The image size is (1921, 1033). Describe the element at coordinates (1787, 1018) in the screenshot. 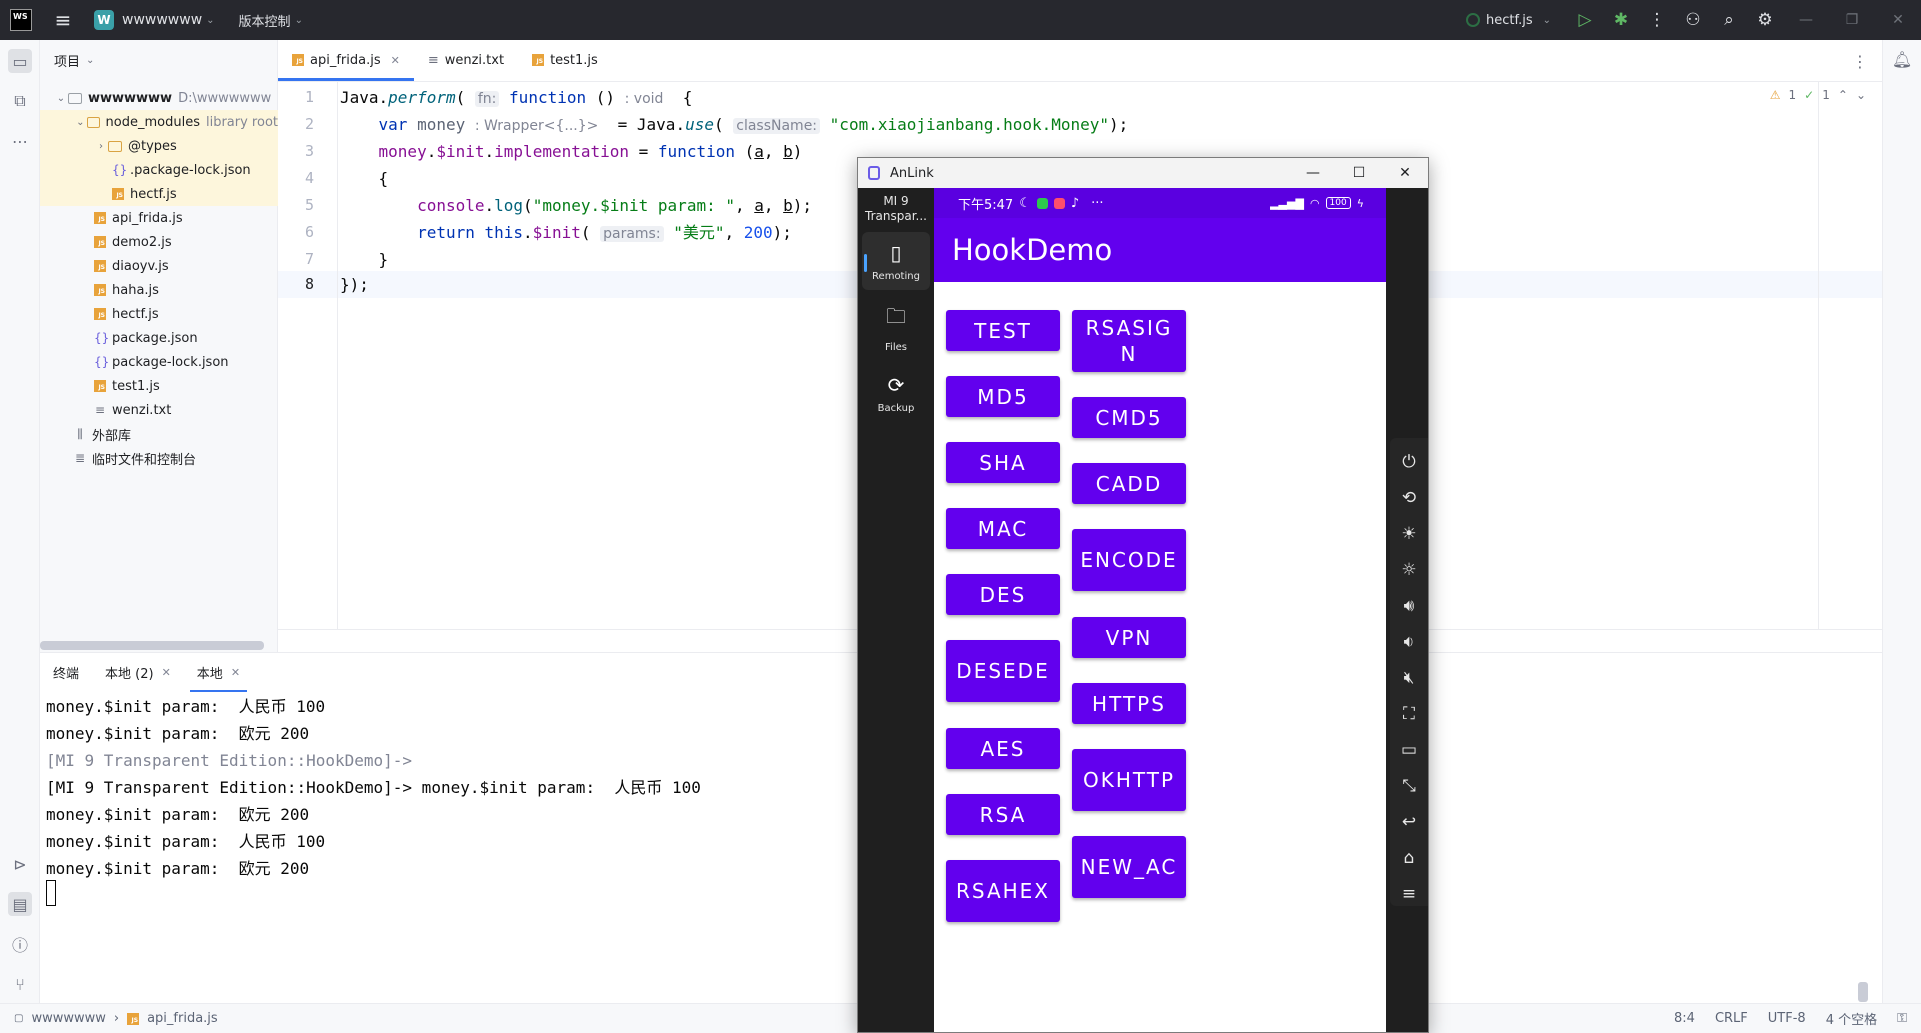

I see `file-encoding: UTF-8` at that location.